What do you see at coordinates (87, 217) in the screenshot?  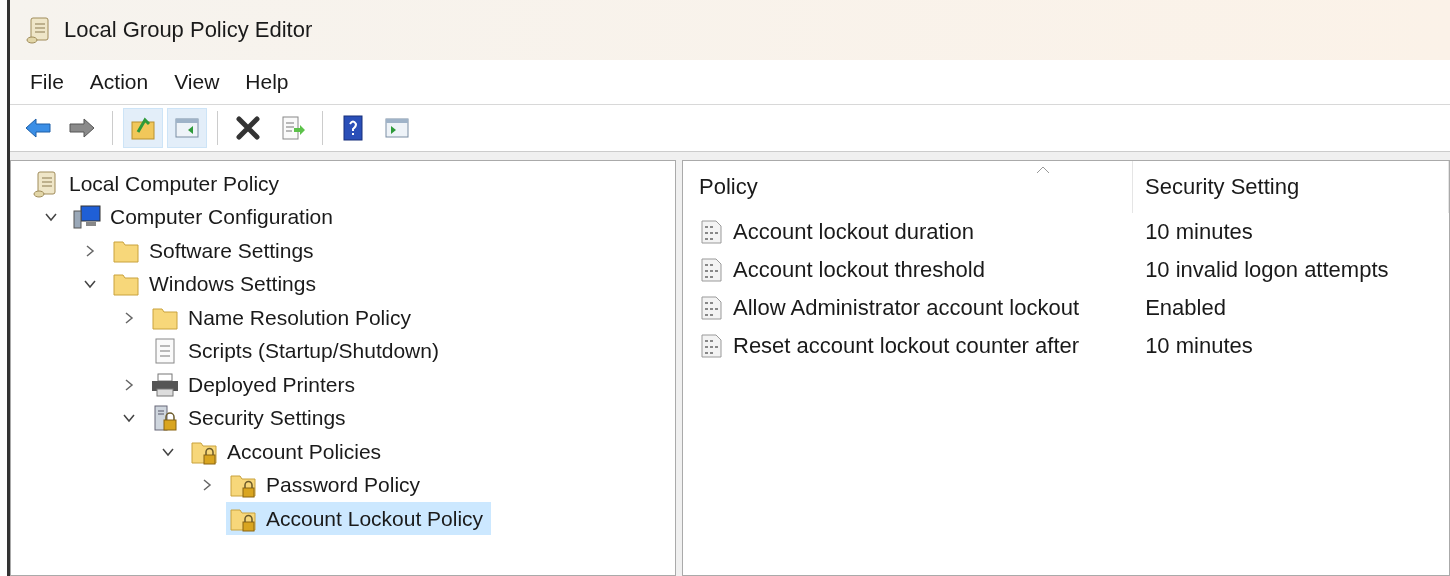 I see `computer-icon` at bounding box center [87, 217].